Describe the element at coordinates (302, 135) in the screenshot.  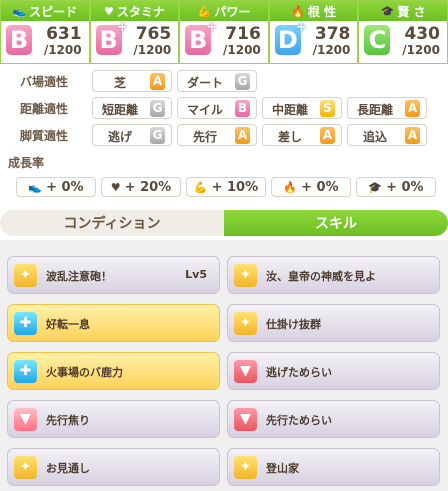
I see `aptitude-late-surger: 差し A` at that location.